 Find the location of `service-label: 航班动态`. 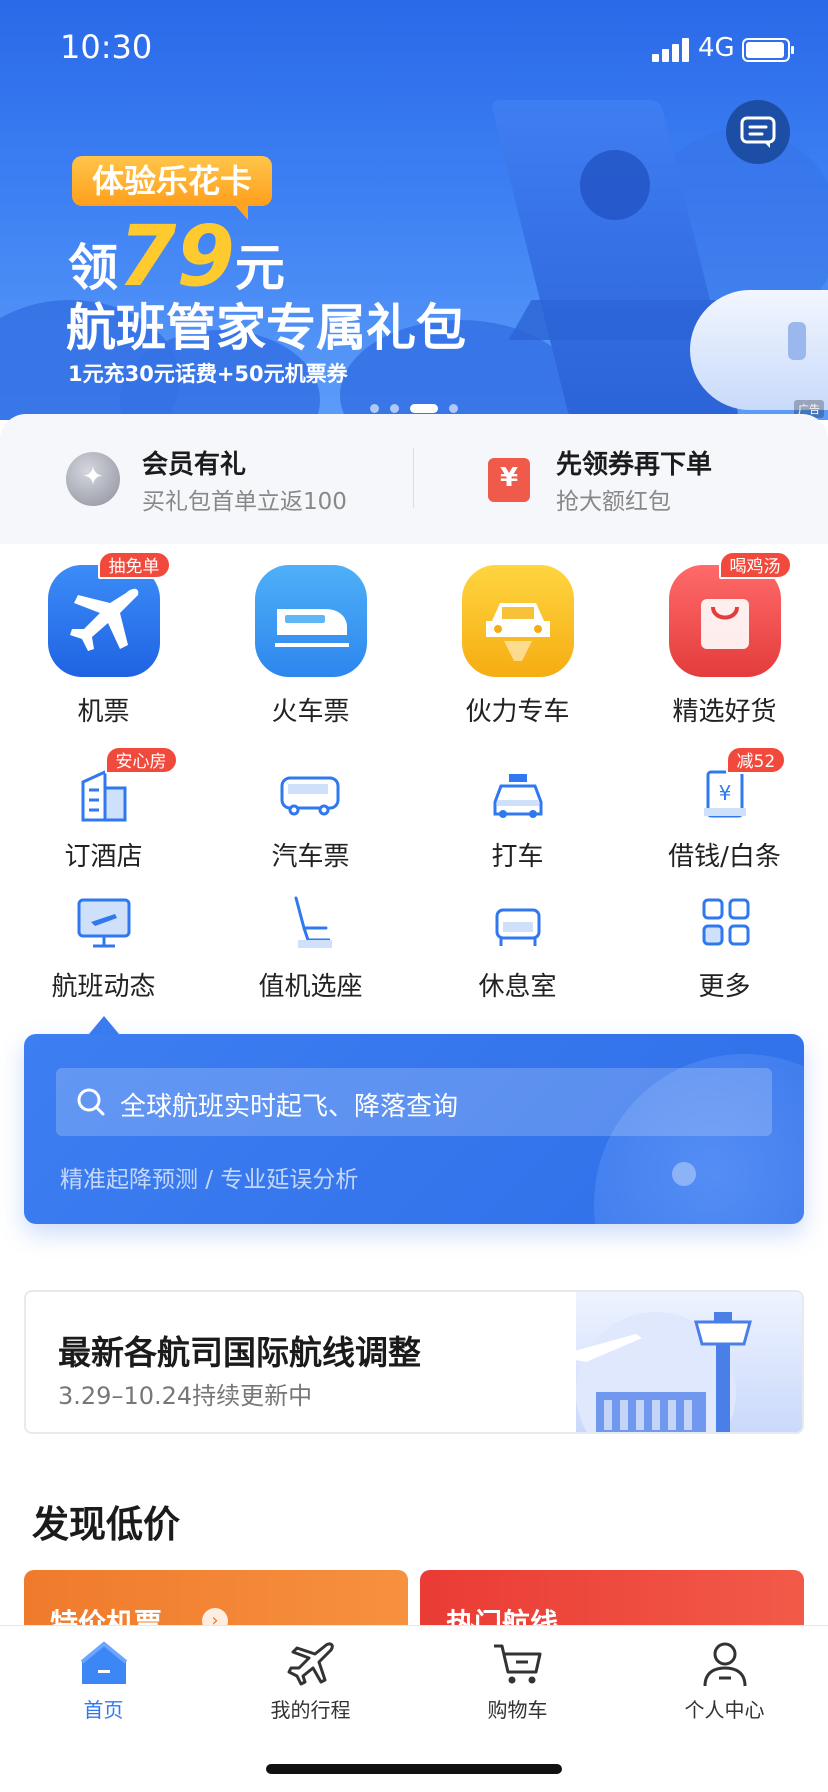

service-label: 航班动态 is located at coordinates (103, 987).